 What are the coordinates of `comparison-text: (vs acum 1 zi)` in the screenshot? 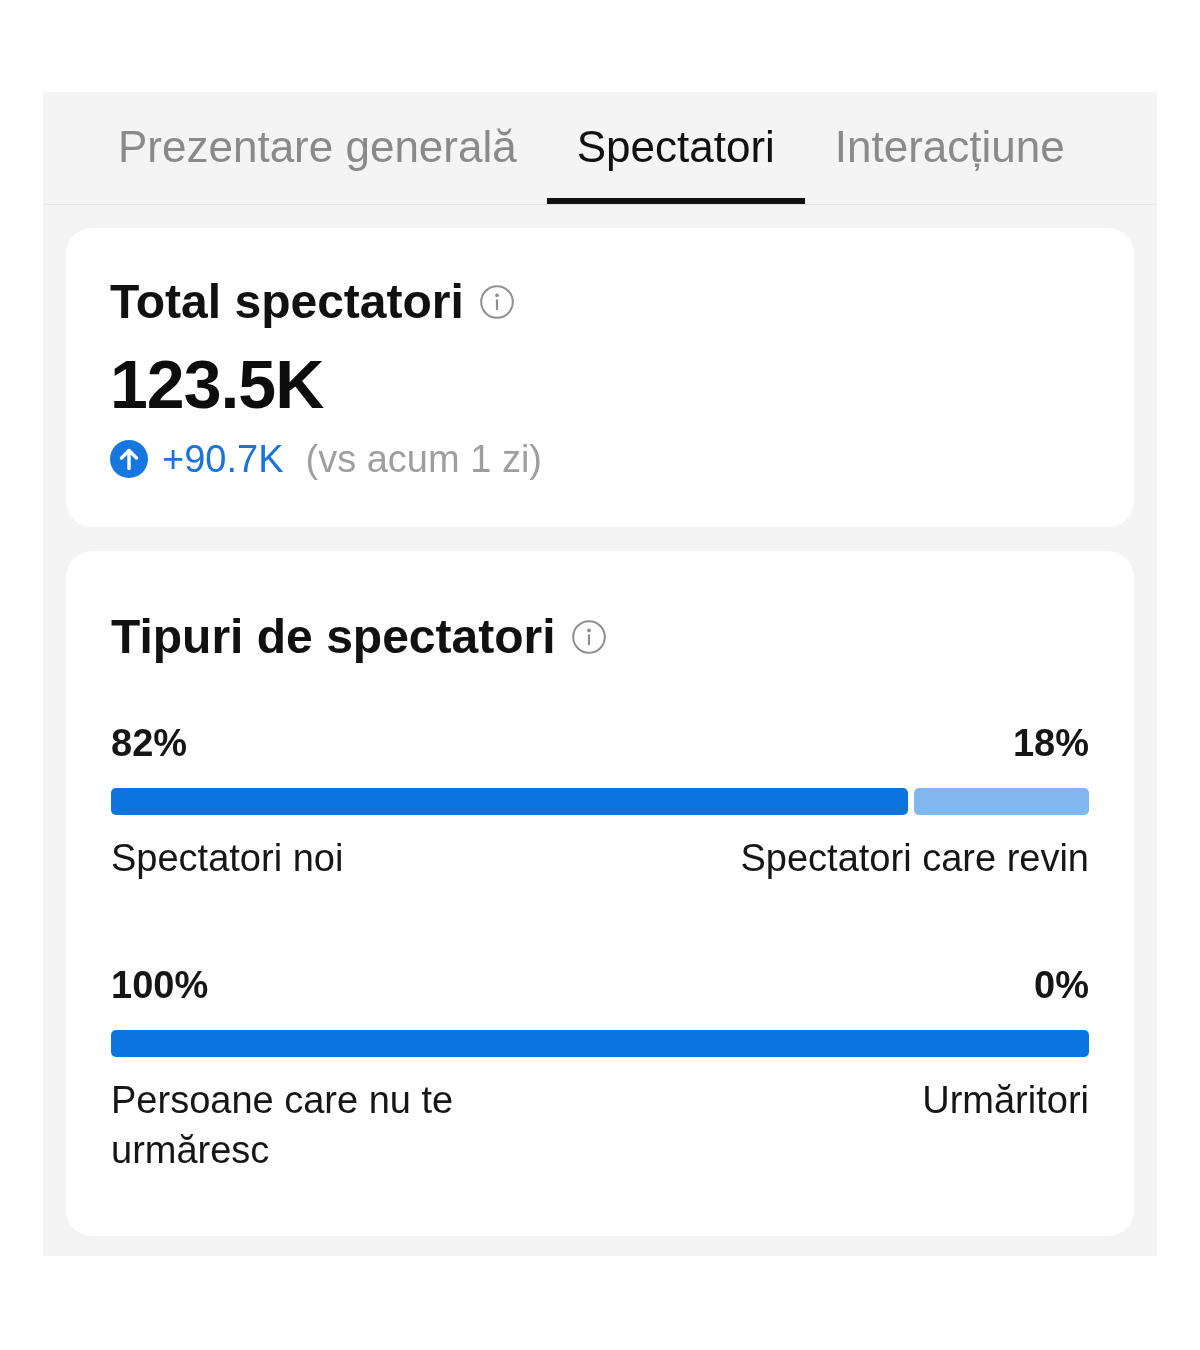 It's located at (423, 459).